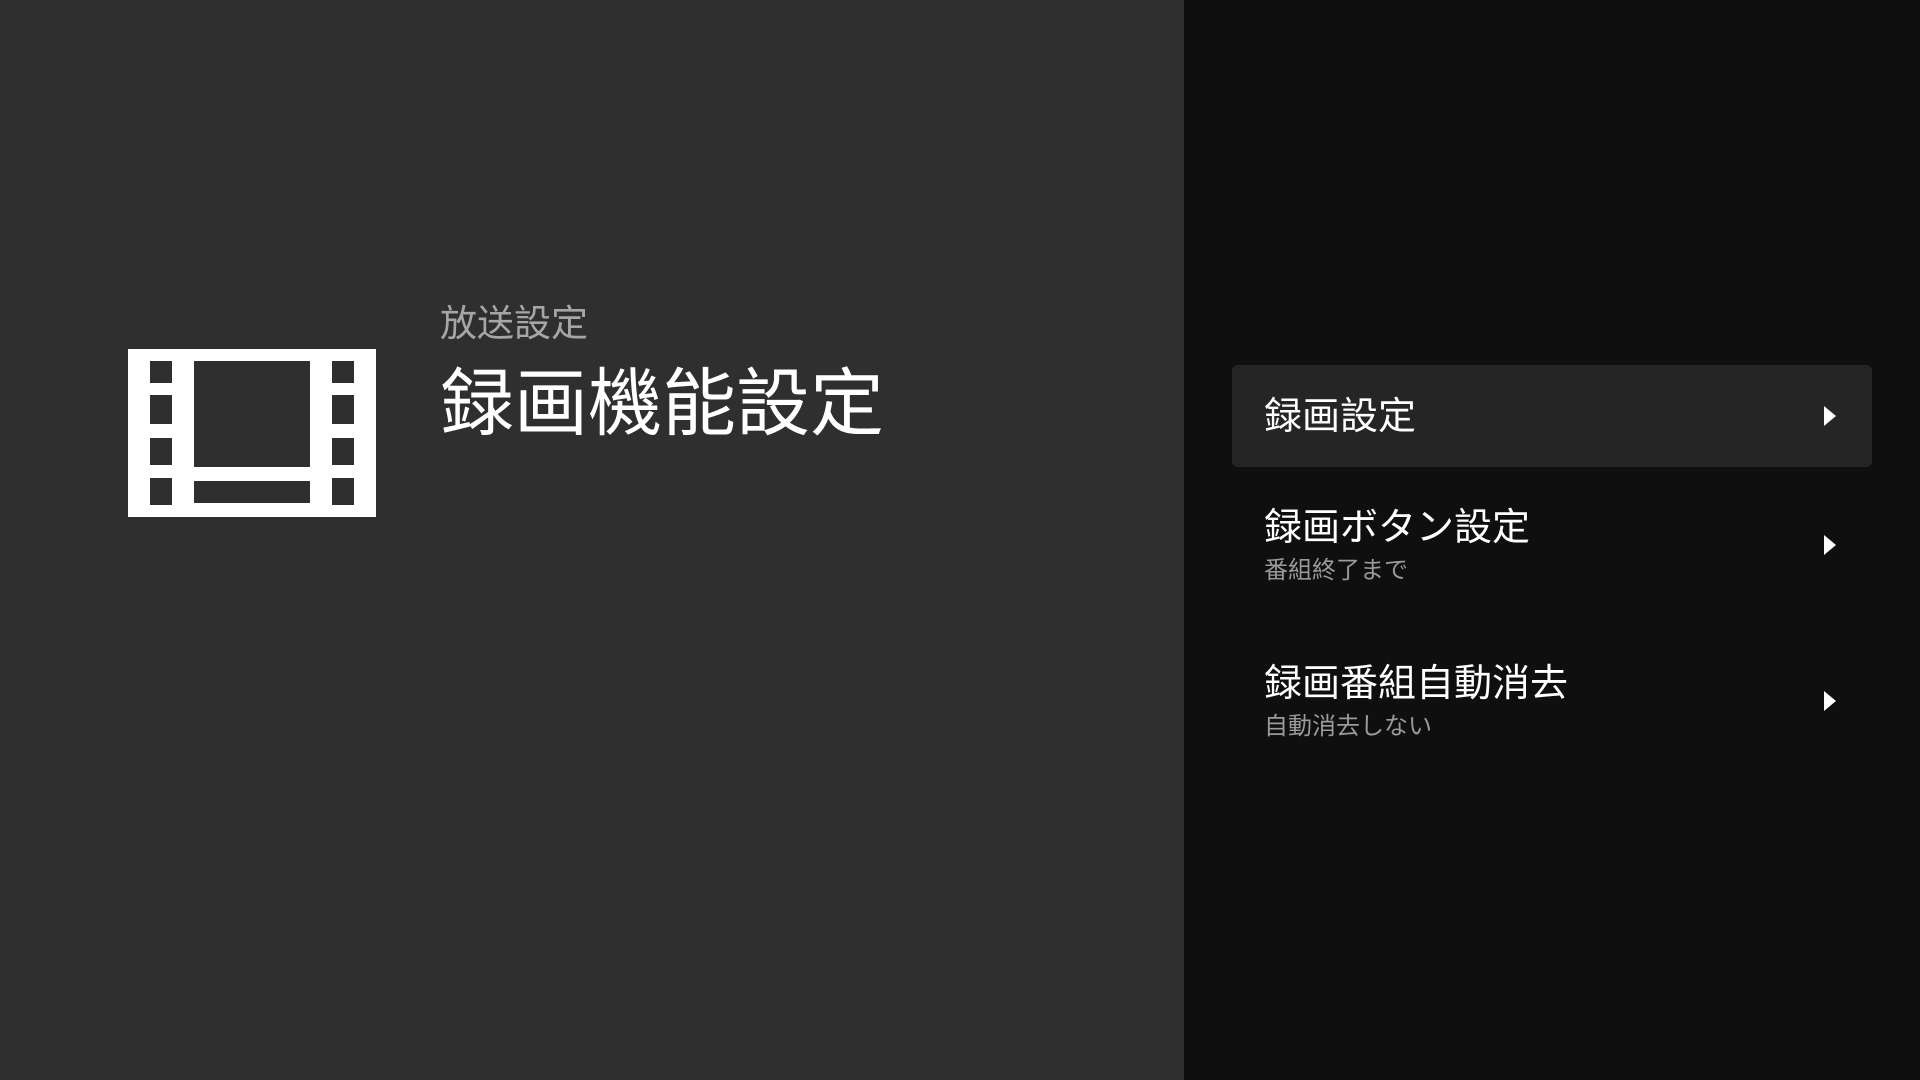 The image size is (1920, 1080). I want to click on menu-item-text: 録画番組自動消去 自動消去しない, so click(1416, 701).